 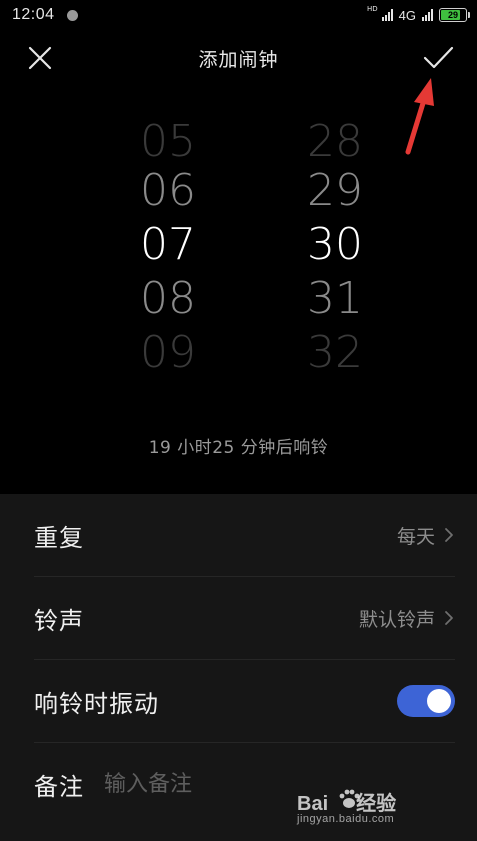 I want to click on ringtone-value-text: 默认铃声, so click(x=396, y=619).